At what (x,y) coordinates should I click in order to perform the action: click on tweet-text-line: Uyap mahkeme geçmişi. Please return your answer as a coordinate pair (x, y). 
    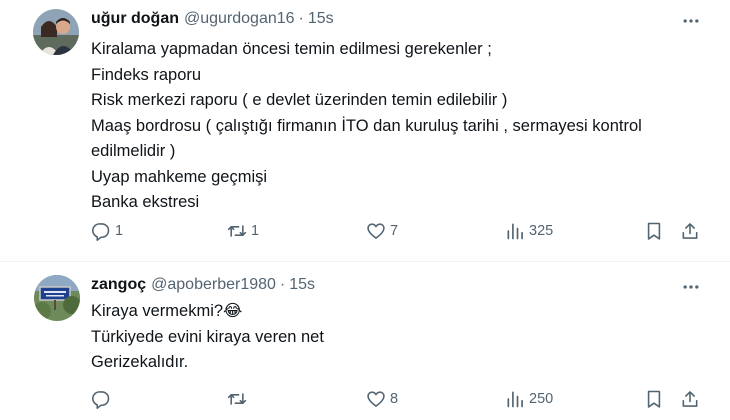
    Looking at the image, I should click on (179, 176).